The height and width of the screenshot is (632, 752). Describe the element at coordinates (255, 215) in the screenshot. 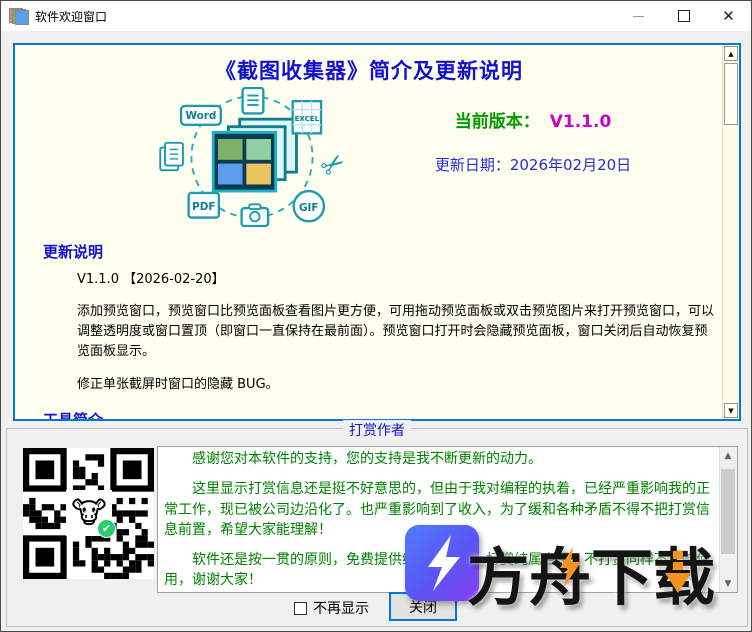

I see `camera-icon` at that location.